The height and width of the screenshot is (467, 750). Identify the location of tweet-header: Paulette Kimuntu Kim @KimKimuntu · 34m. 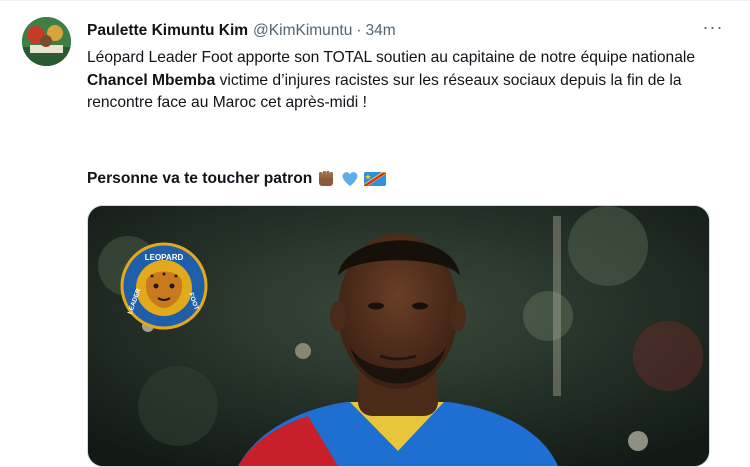
(408, 31).